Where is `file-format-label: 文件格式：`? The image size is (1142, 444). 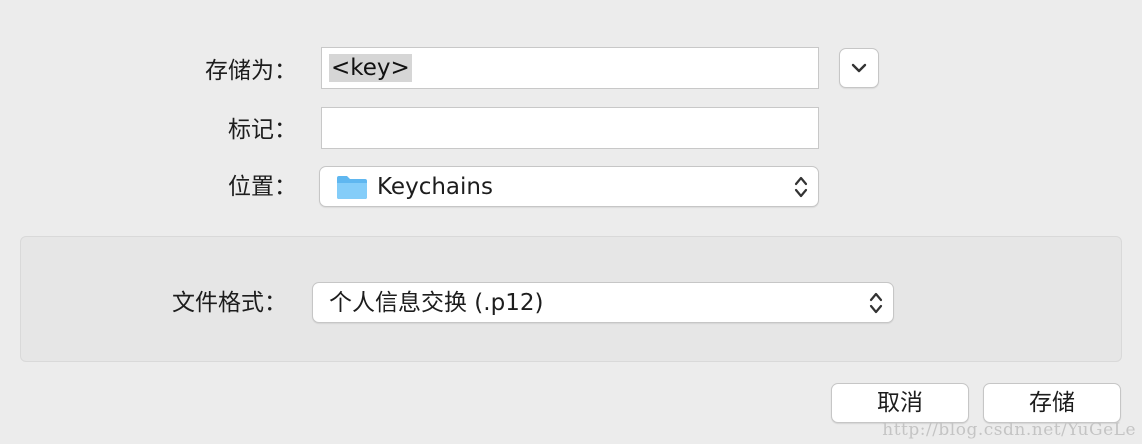 file-format-label: 文件格式： is located at coordinates (229, 303).